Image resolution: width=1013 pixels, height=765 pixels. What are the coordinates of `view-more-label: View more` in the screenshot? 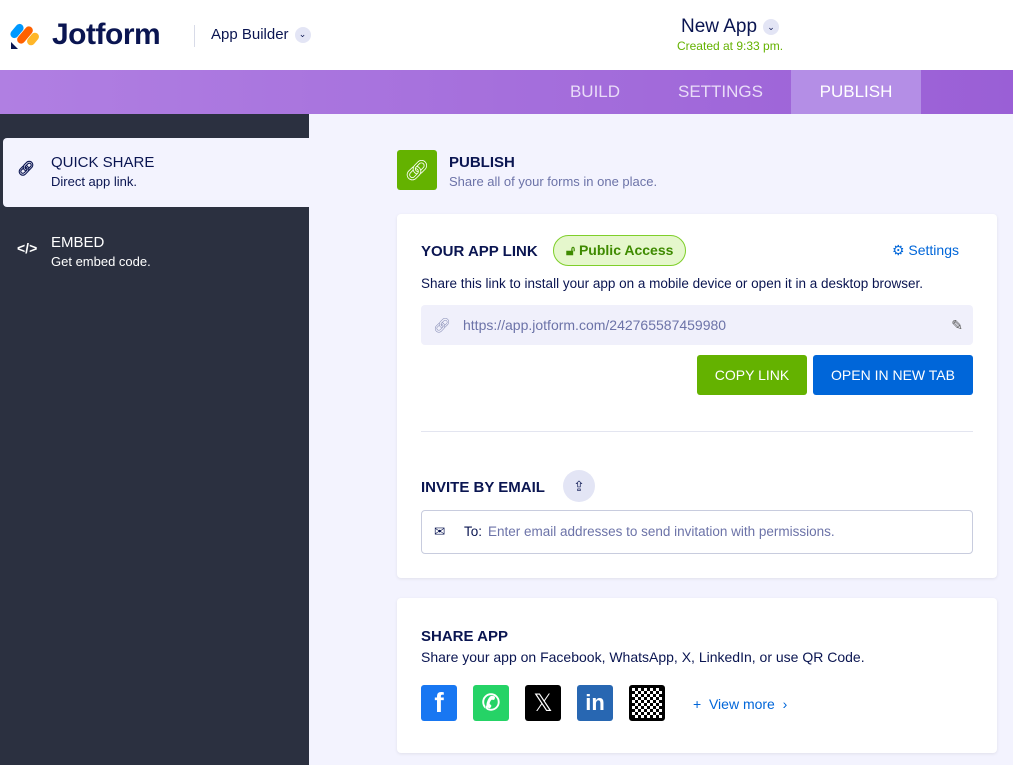 It's located at (741, 704).